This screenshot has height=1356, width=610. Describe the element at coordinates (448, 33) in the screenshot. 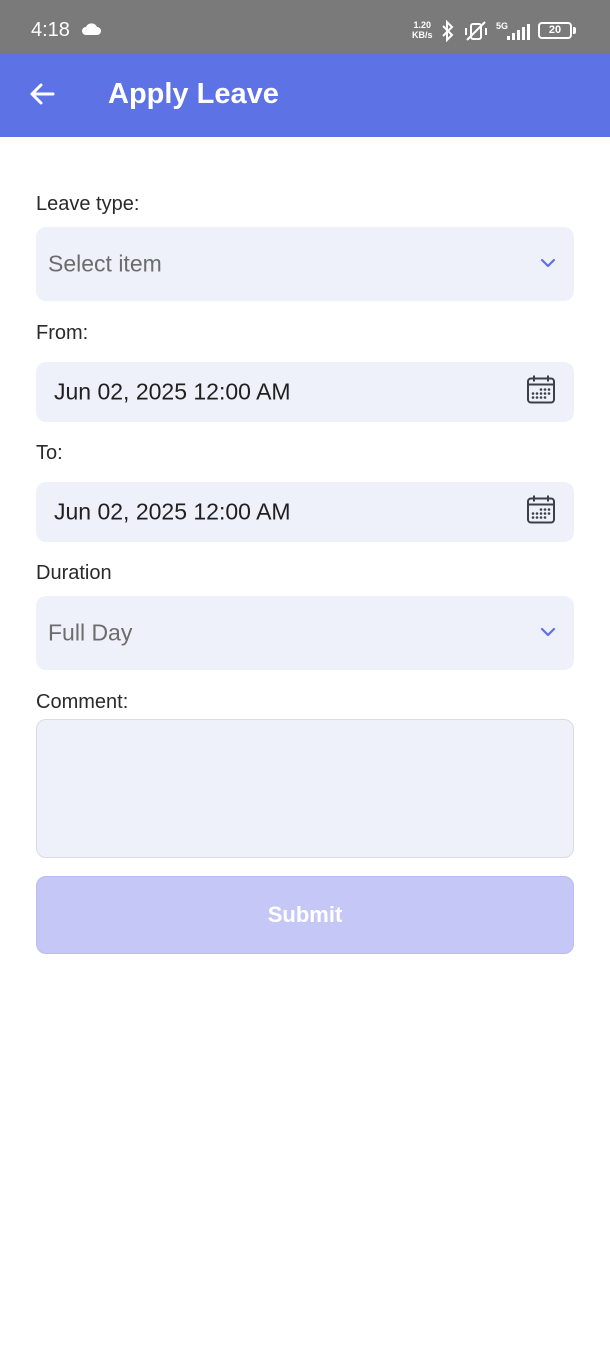

I see `bluetooth-icon` at that location.